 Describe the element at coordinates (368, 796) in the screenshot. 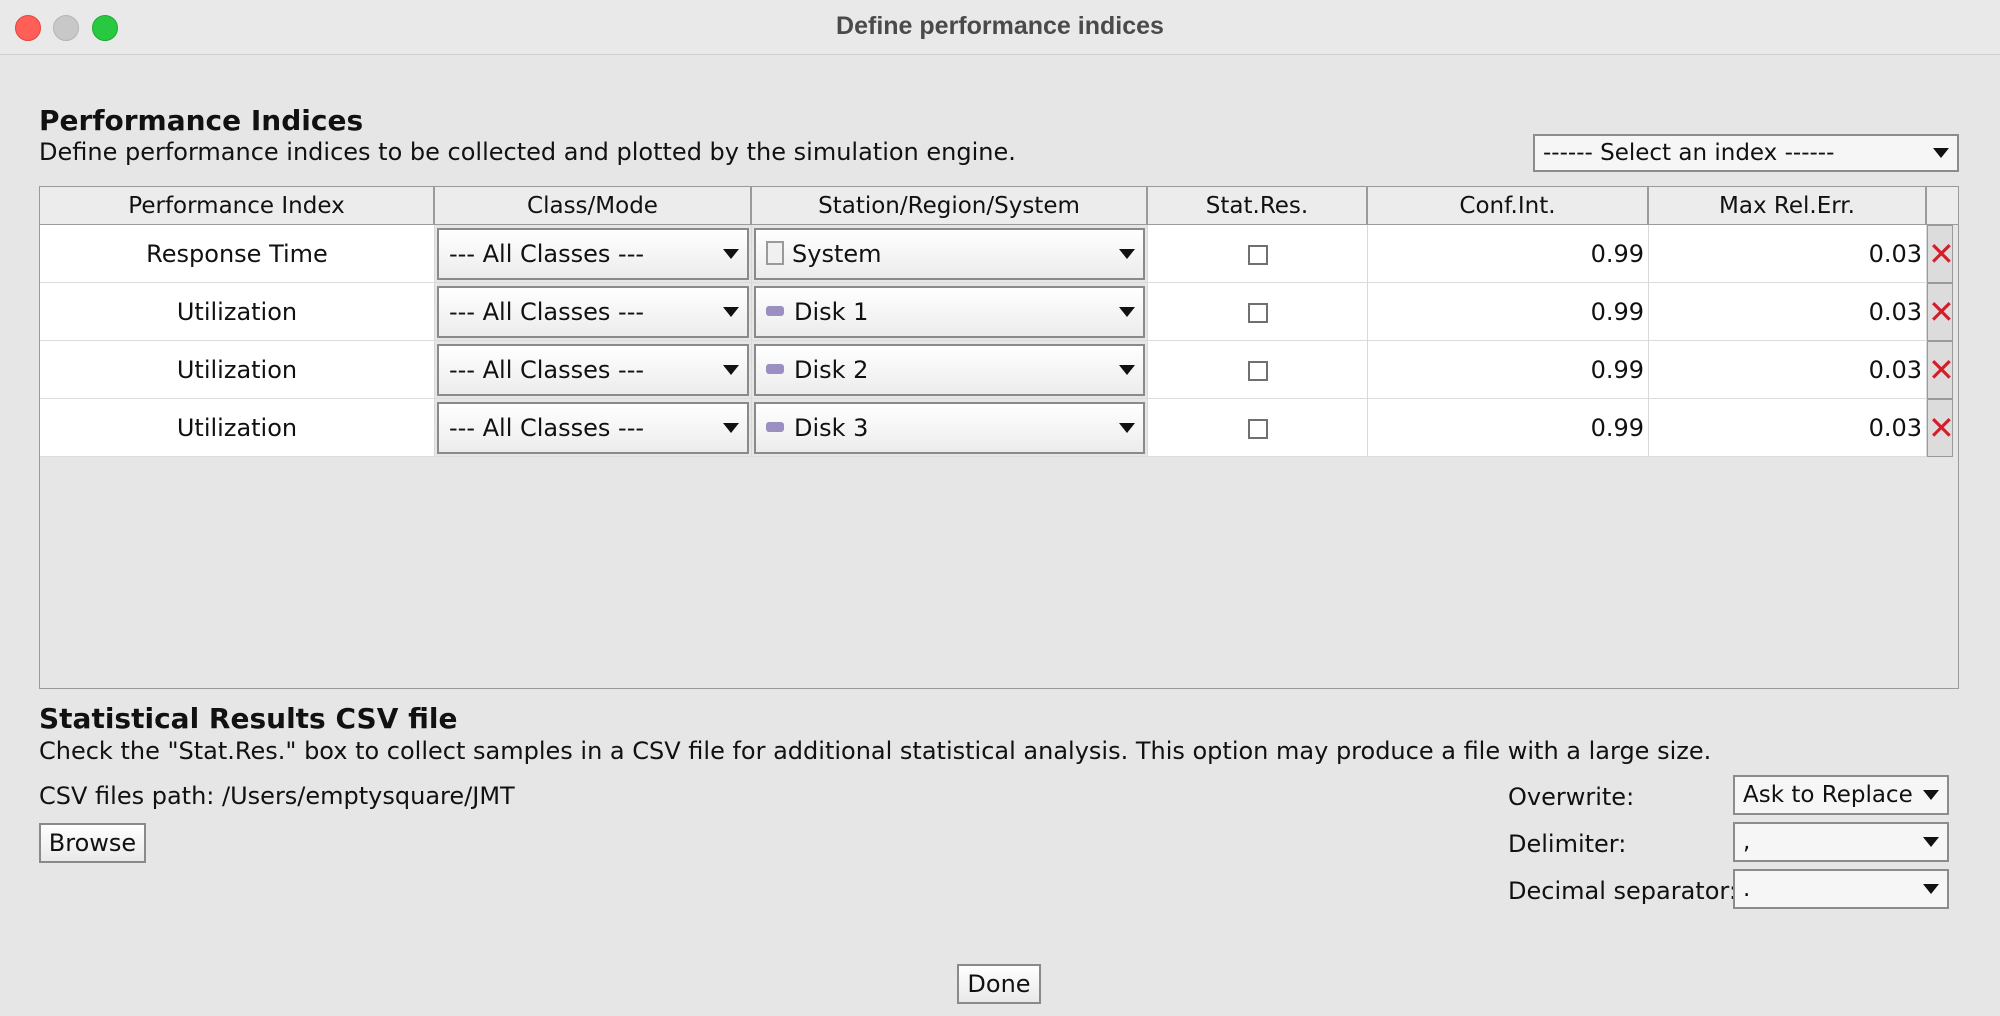

I see `csv-path-value: /Users/emptysquare/JMT` at that location.